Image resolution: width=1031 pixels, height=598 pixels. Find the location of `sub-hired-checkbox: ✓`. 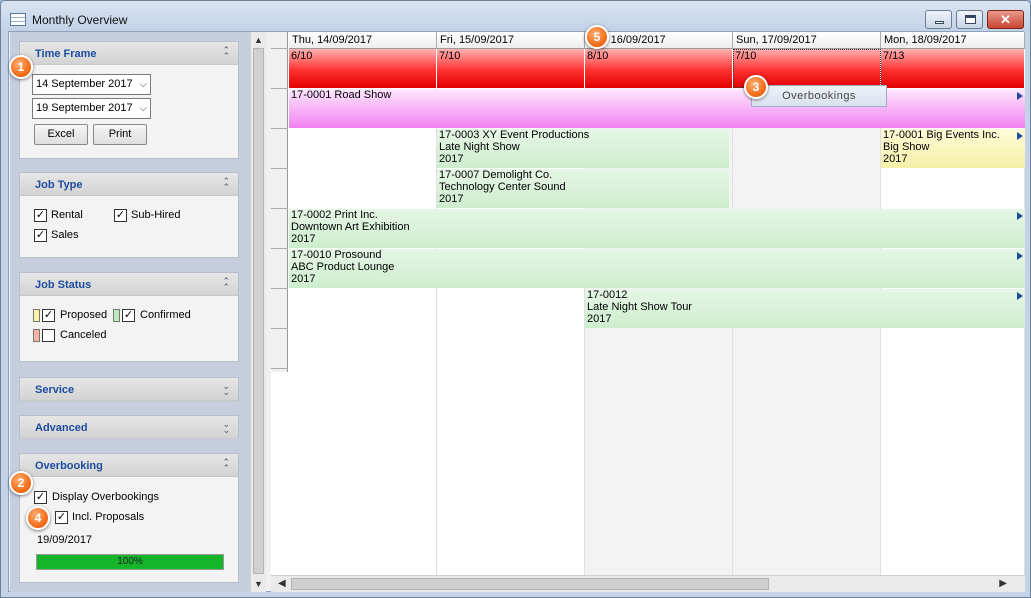

sub-hired-checkbox: ✓ is located at coordinates (120, 215).